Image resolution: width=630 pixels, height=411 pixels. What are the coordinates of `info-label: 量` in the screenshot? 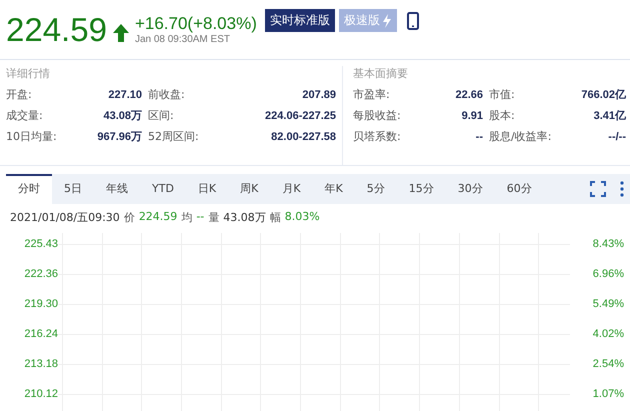 It's located at (214, 217).